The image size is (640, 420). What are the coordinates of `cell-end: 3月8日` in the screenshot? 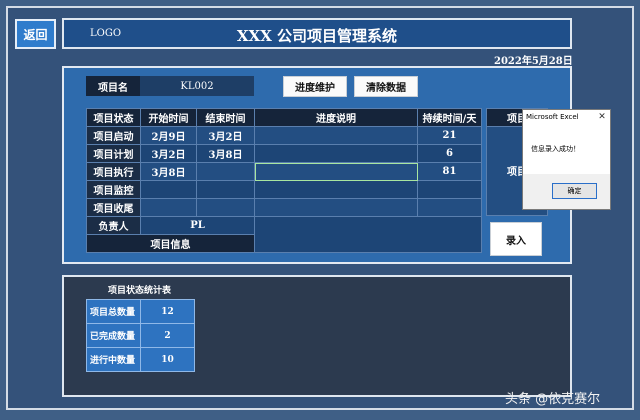 It's located at (225, 153).